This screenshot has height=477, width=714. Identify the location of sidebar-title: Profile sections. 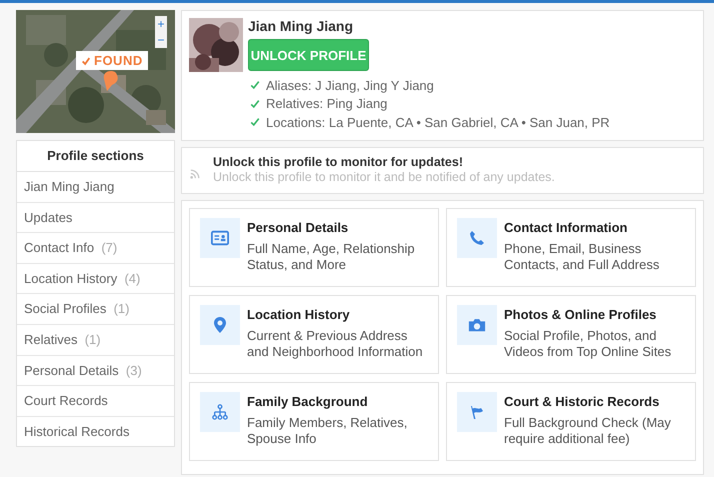
(95, 156).